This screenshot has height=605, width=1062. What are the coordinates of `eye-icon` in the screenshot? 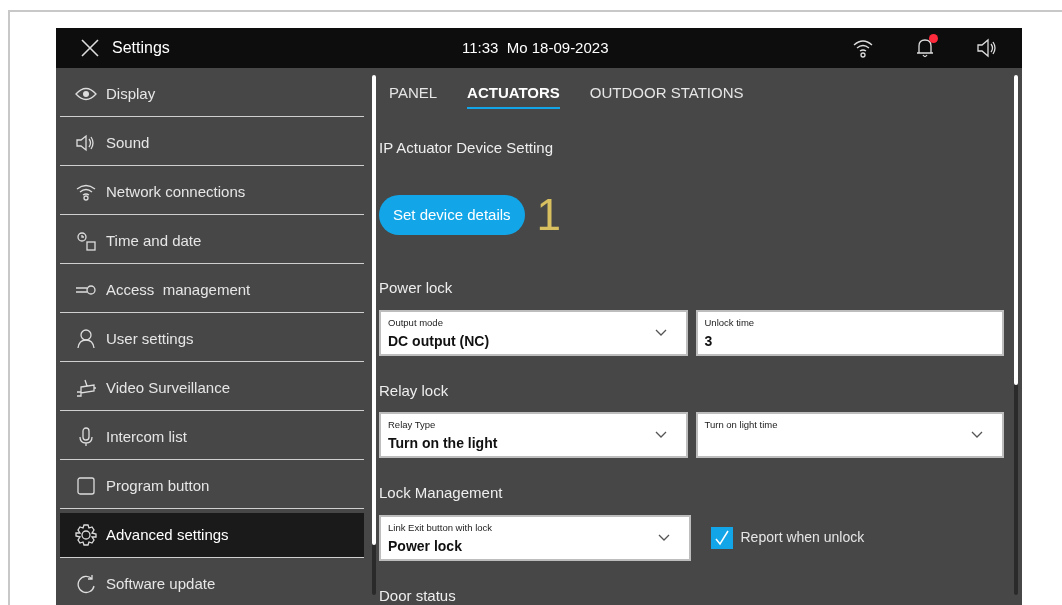 It's located at (86, 94).